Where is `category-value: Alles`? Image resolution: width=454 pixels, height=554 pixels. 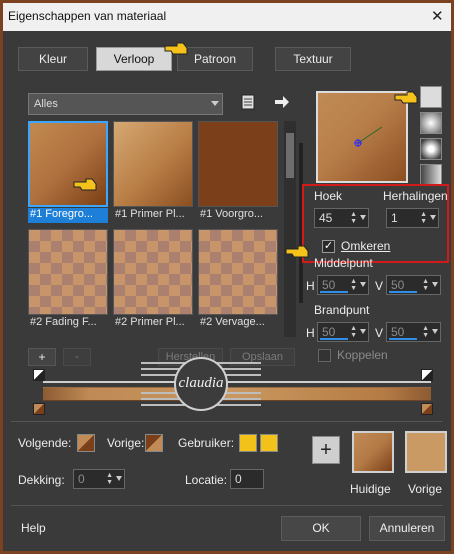
category-value: Alles is located at coordinates (46, 104).